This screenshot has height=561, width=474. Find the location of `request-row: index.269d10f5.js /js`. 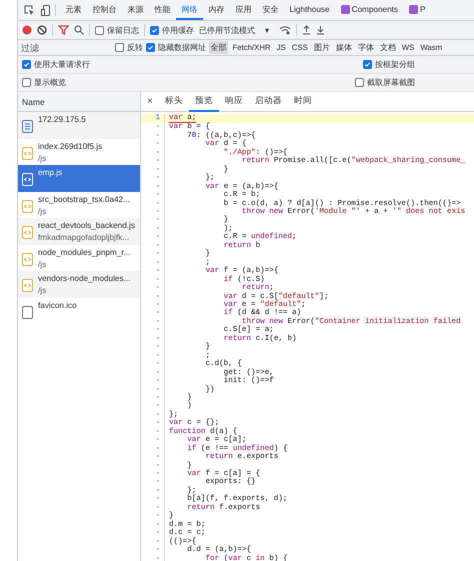

request-row: index.269d10f5.js /js is located at coordinates (79, 151).